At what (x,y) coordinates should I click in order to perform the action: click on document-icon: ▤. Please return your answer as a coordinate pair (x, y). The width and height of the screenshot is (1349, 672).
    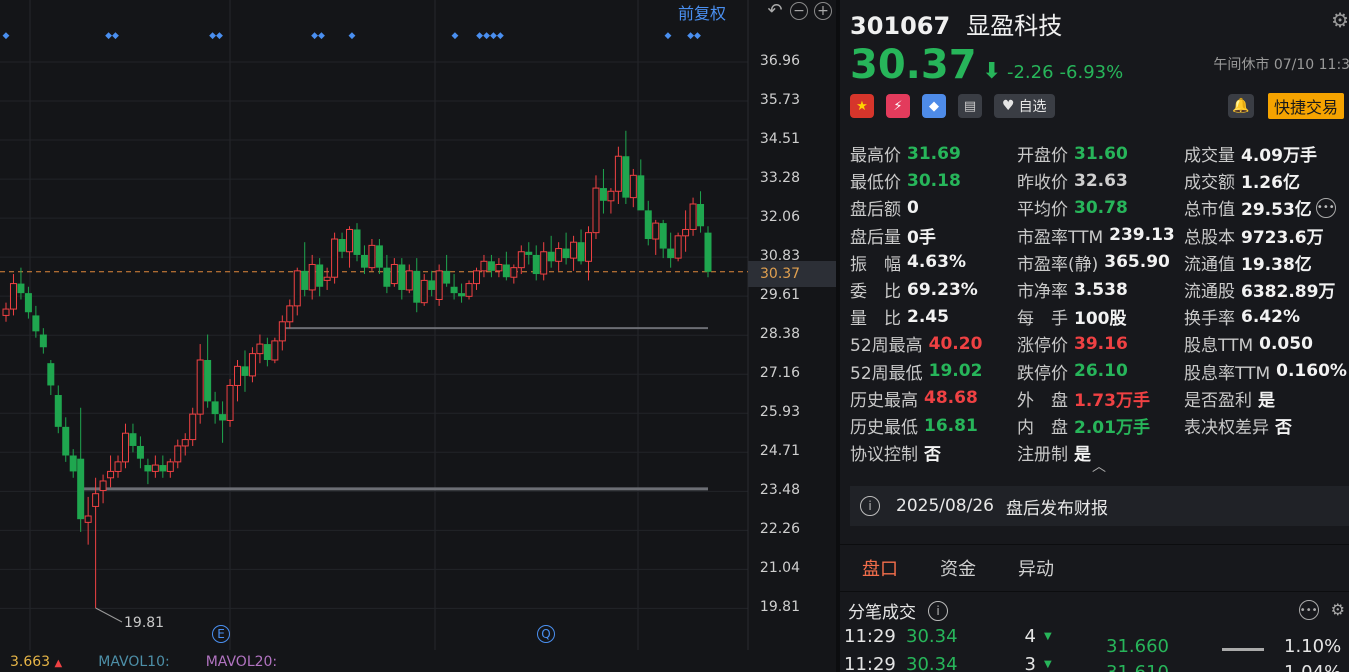
    Looking at the image, I should click on (970, 106).